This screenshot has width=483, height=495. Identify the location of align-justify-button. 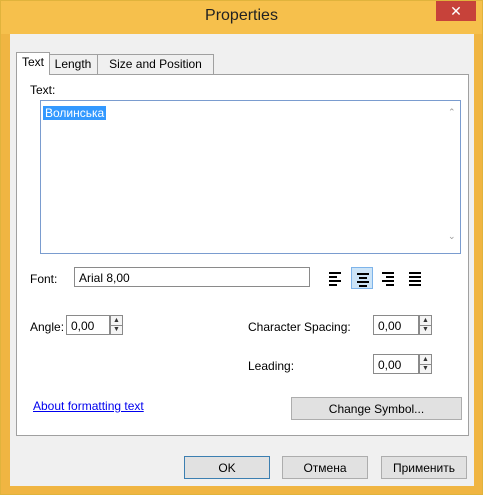
(415, 278).